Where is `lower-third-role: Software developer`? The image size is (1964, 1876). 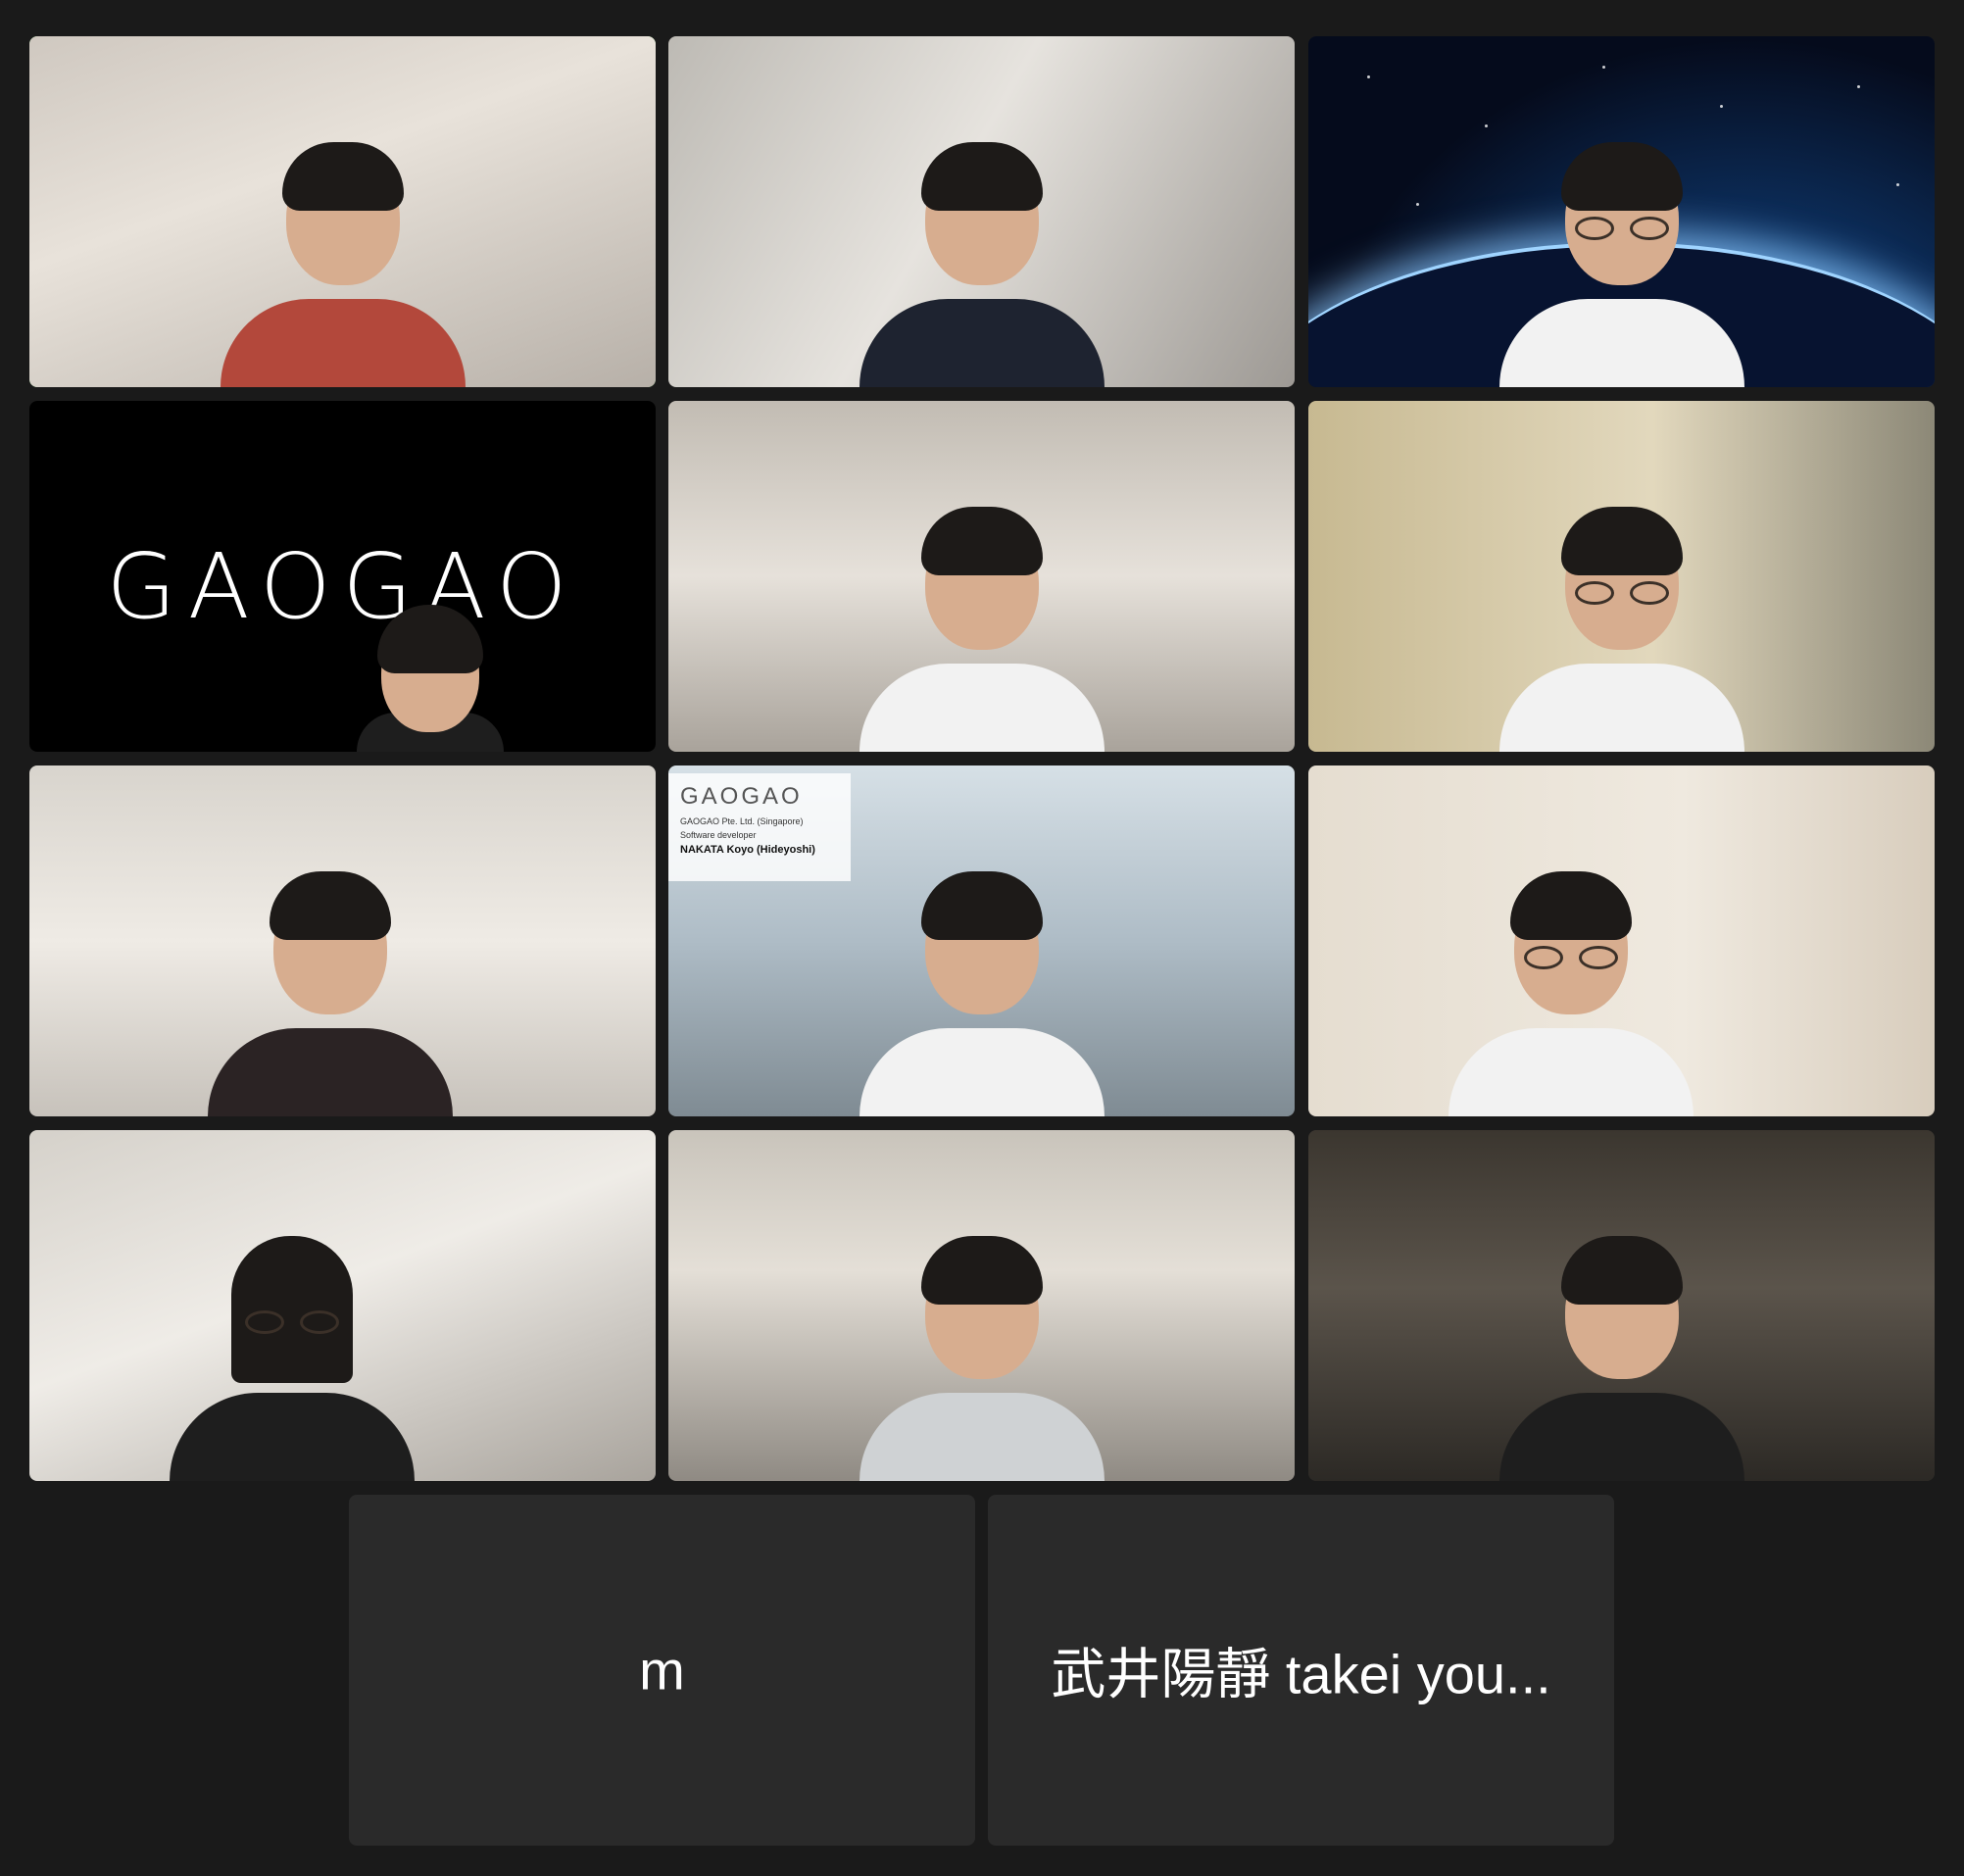 lower-third-role: Software developer is located at coordinates (719, 835).